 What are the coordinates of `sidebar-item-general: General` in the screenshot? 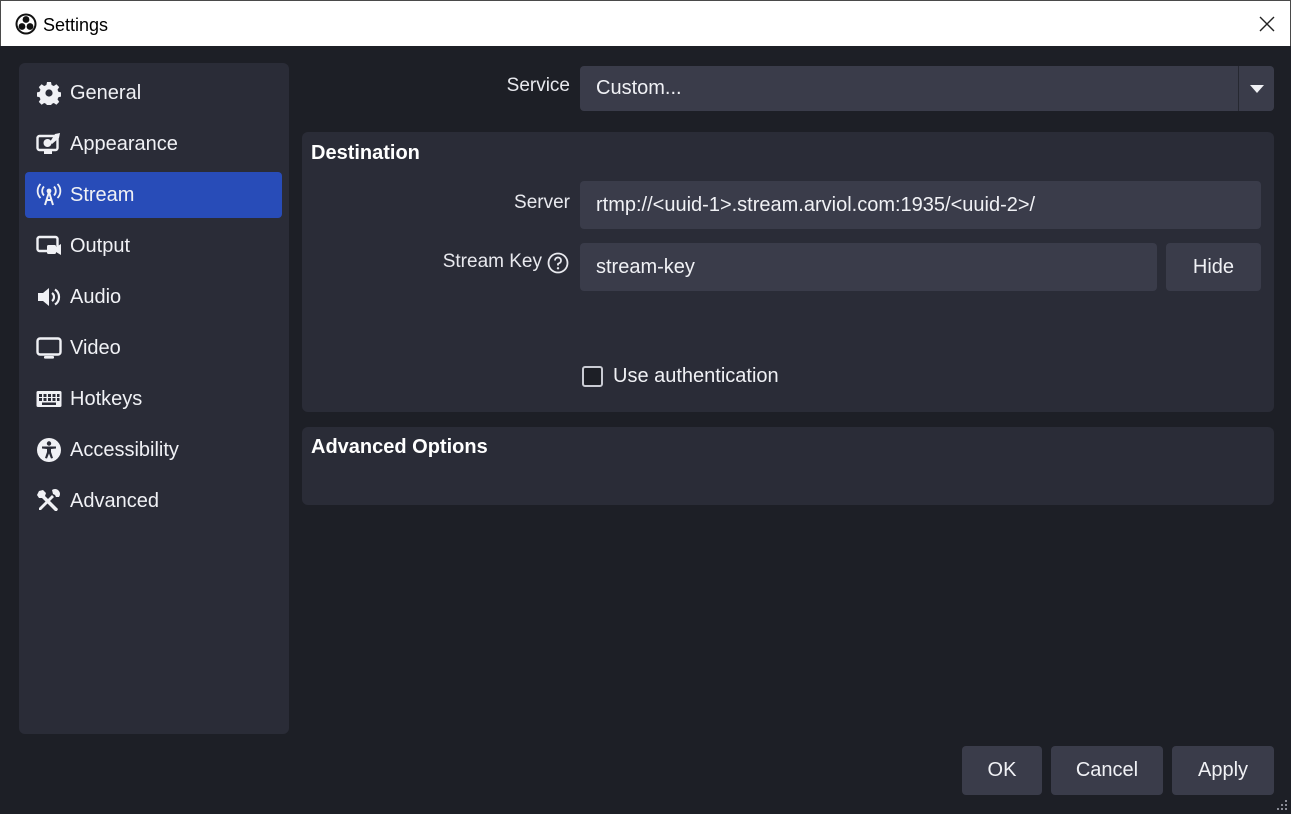 It's located at (153, 93).